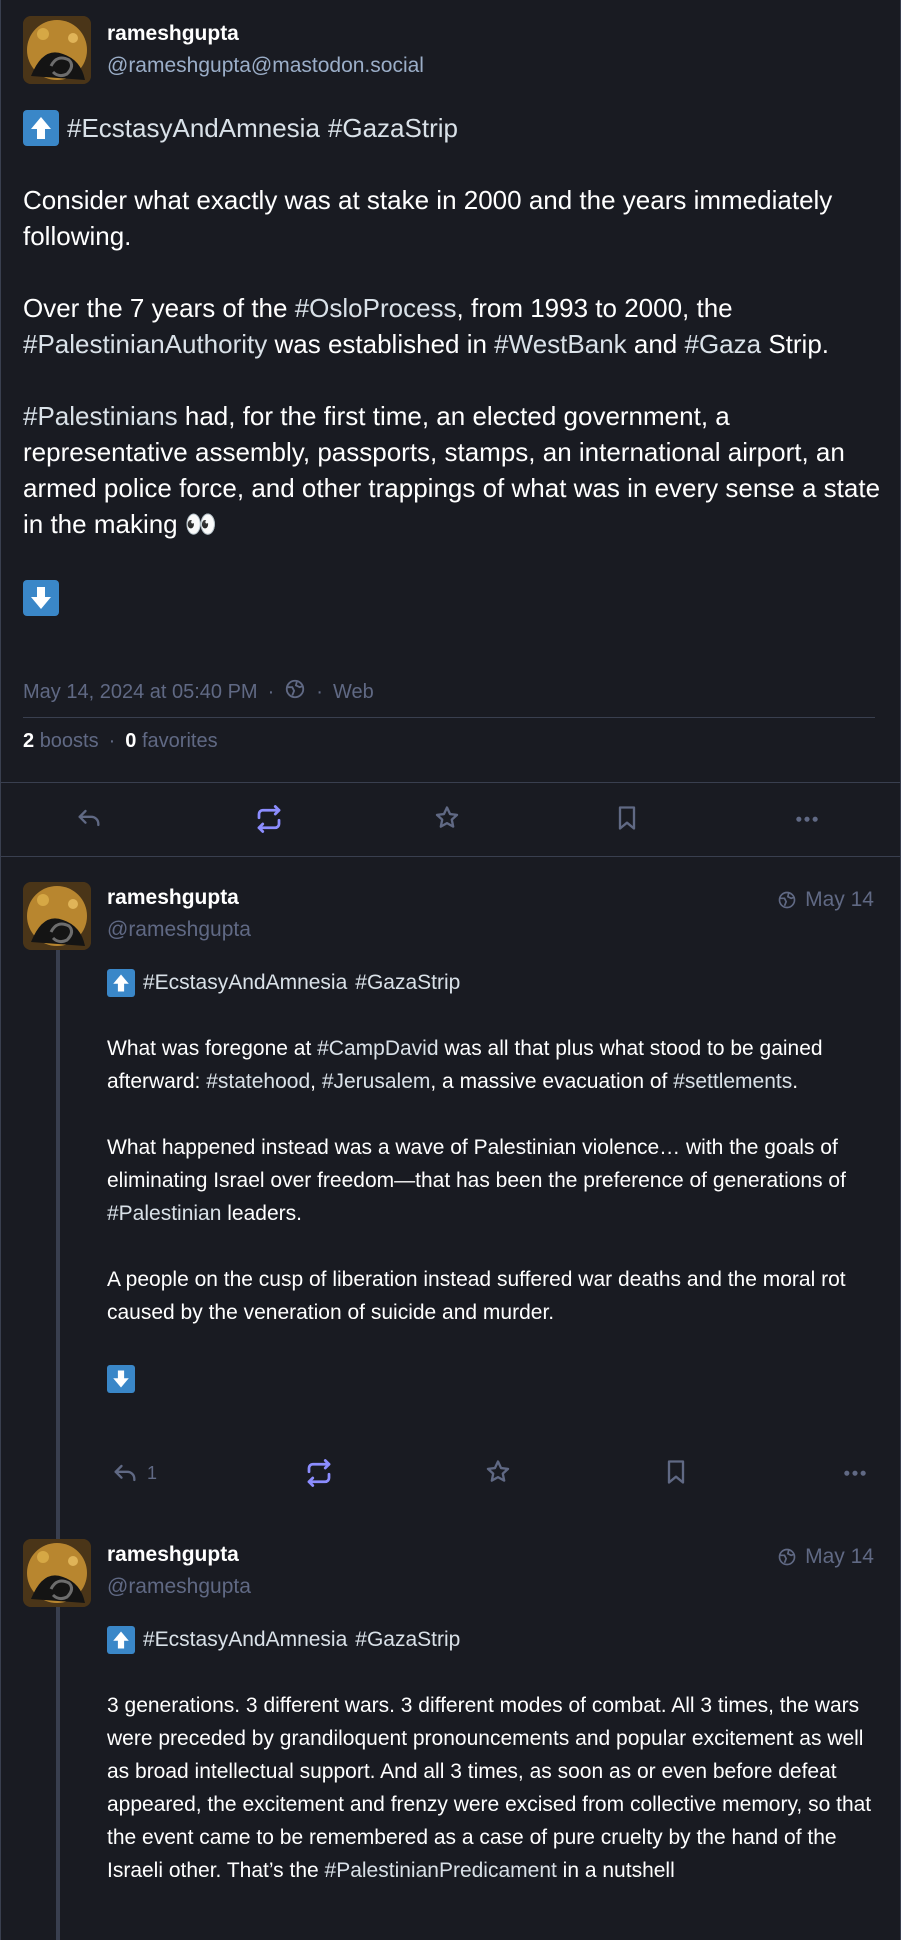  Describe the element at coordinates (120, 741) in the screenshot. I see `status-stats: 2 boosts · 0 favorites` at that location.